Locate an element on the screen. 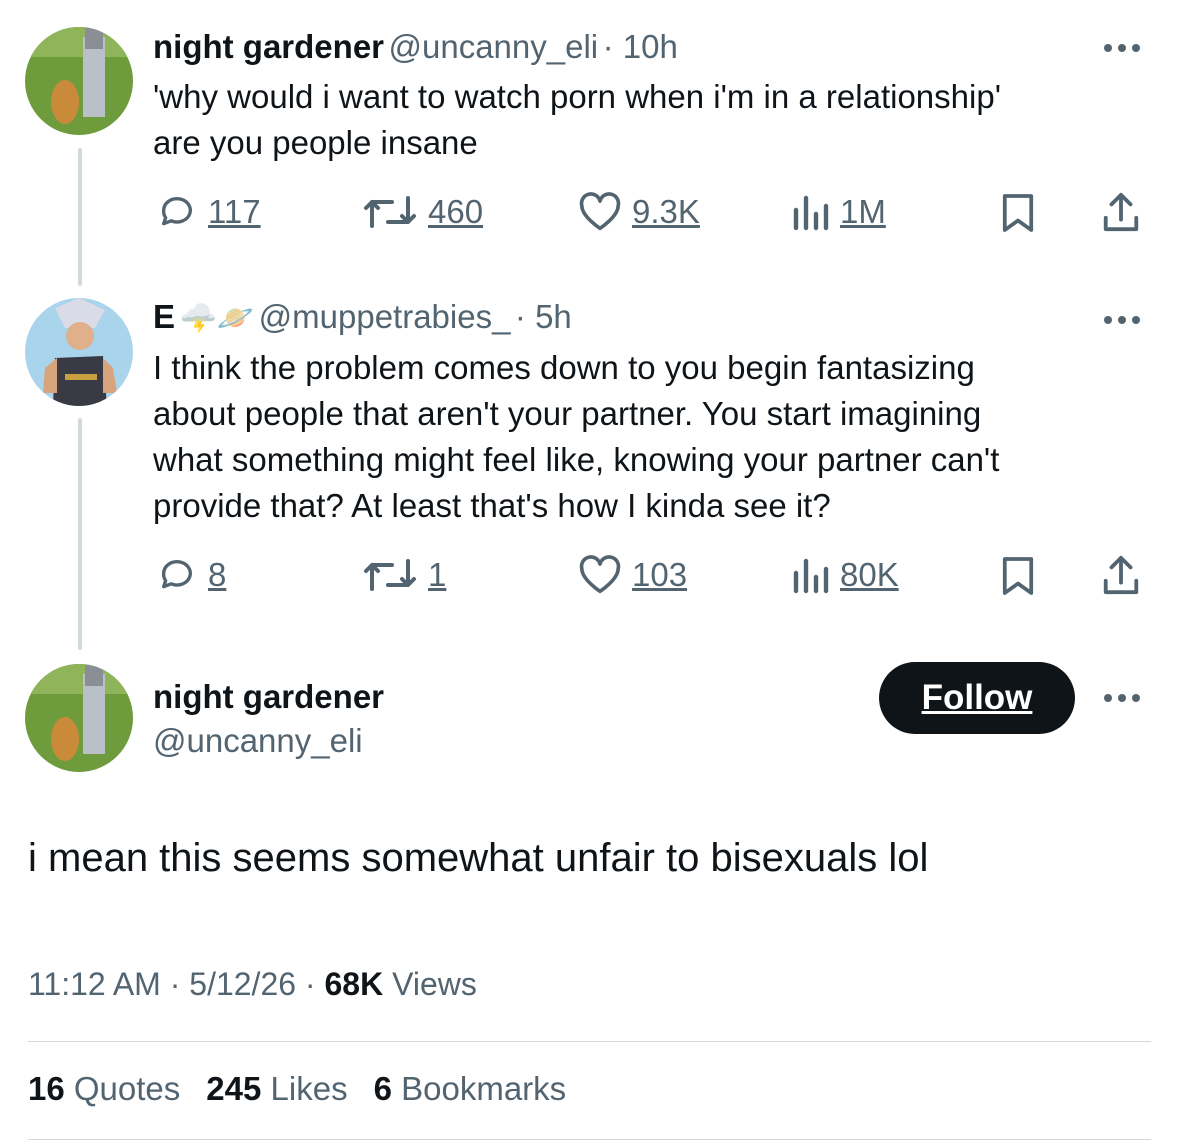  views-count: 80K is located at coordinates (869, 574).